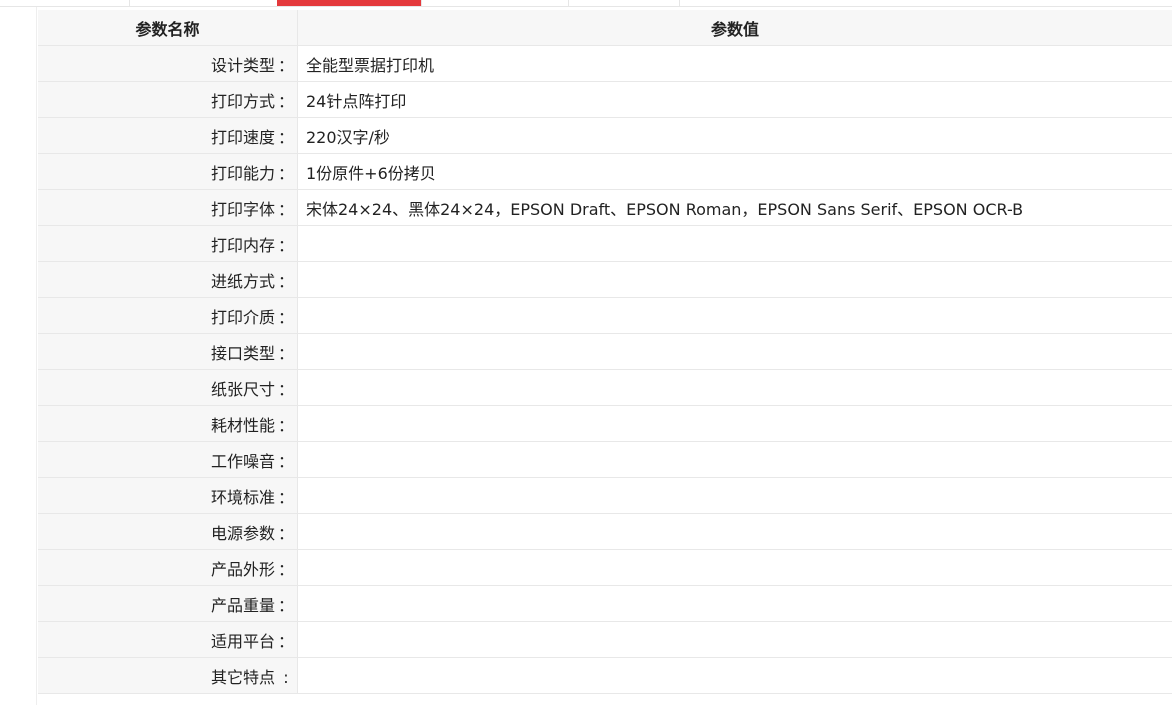 The height and width of the screenshot is (705, 1172). What do you see at coordinates (168, 243) in the screenshot?
I see `spec-name-cell: 打印内存：` at bounding box center [168, 243].